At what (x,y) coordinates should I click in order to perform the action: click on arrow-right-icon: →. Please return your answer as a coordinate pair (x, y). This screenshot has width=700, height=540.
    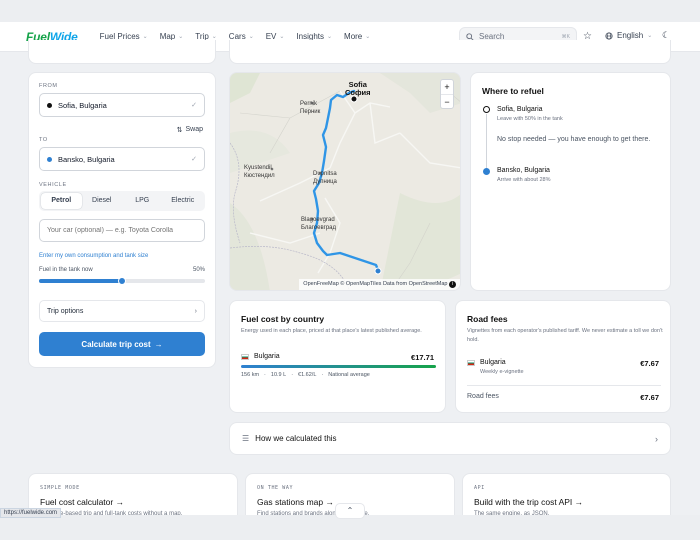
    Looking at the image, I should click on (158, 344).